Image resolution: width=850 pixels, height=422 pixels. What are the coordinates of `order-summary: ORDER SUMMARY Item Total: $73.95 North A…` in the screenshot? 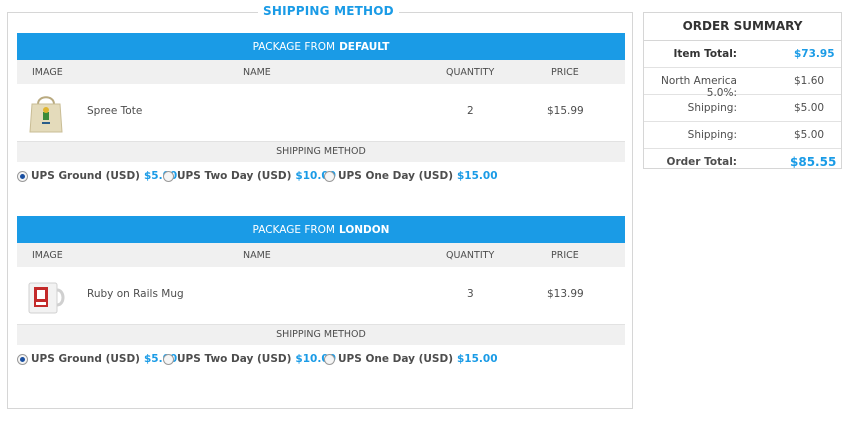 It's located at (742, 90).